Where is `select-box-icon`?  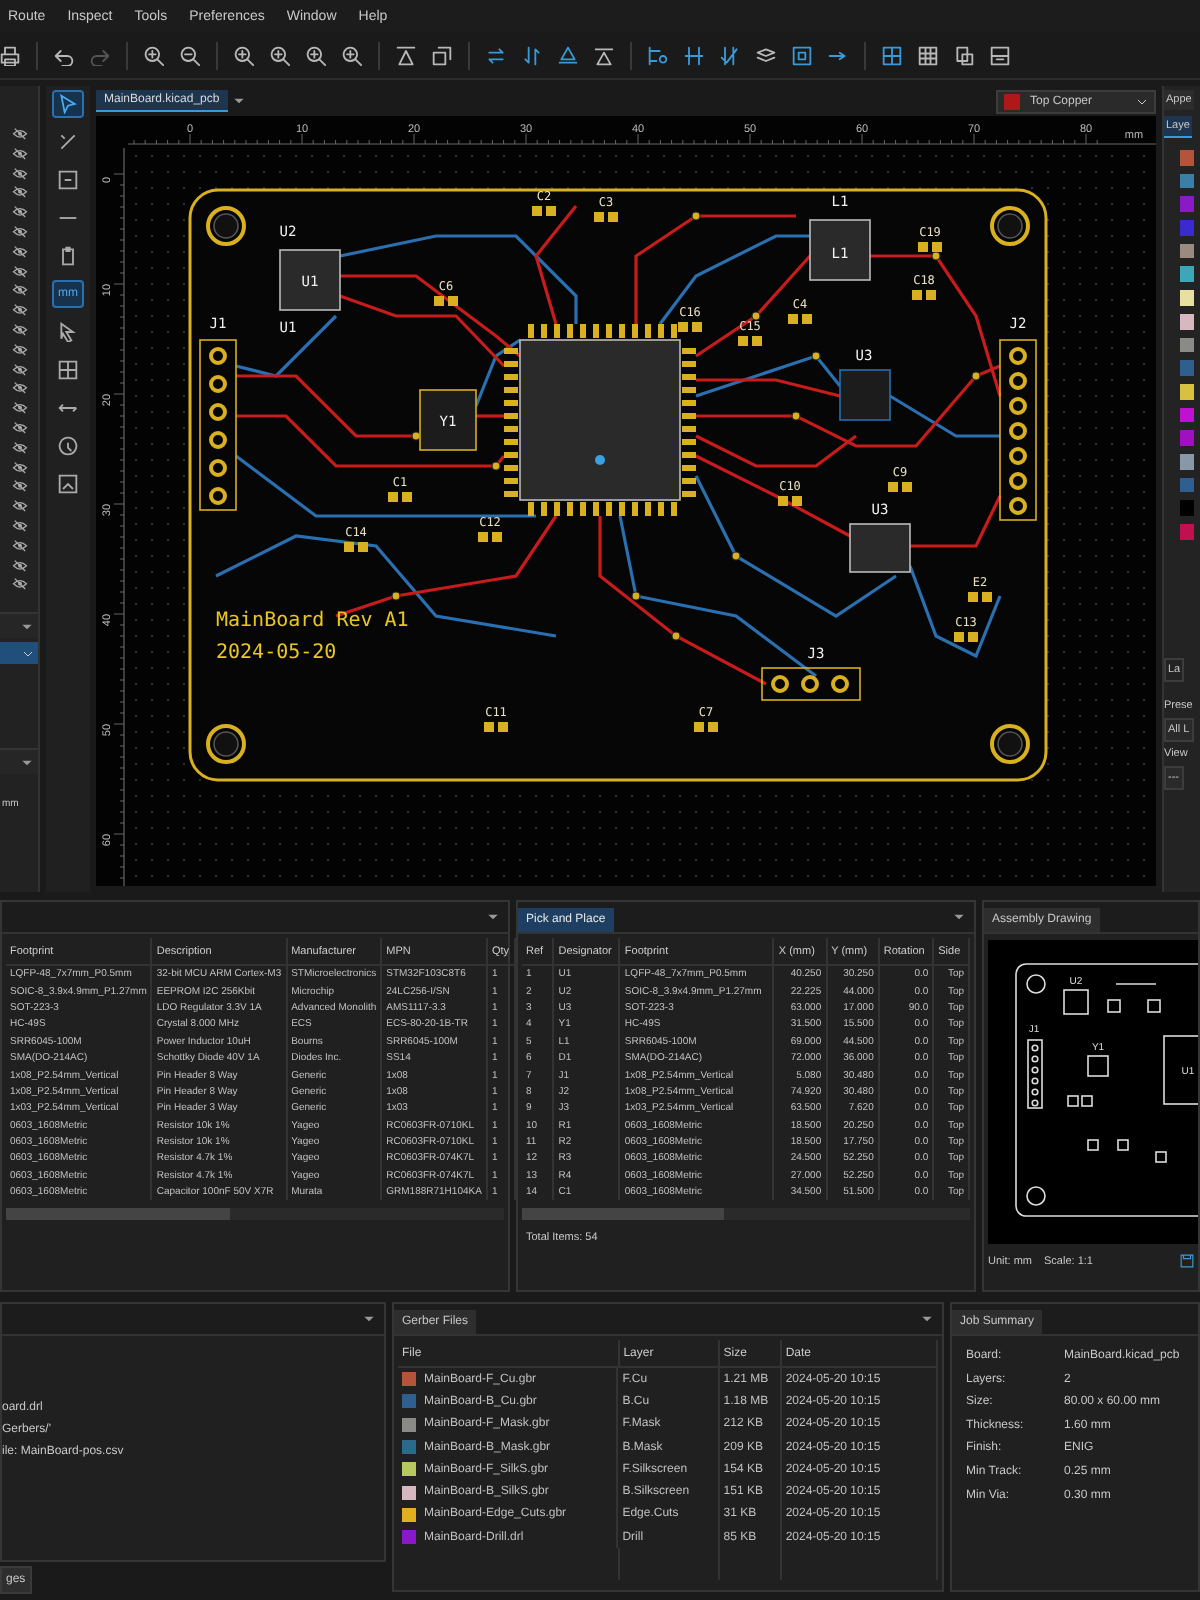
select-box-icon is located at coordinates (802, 55).